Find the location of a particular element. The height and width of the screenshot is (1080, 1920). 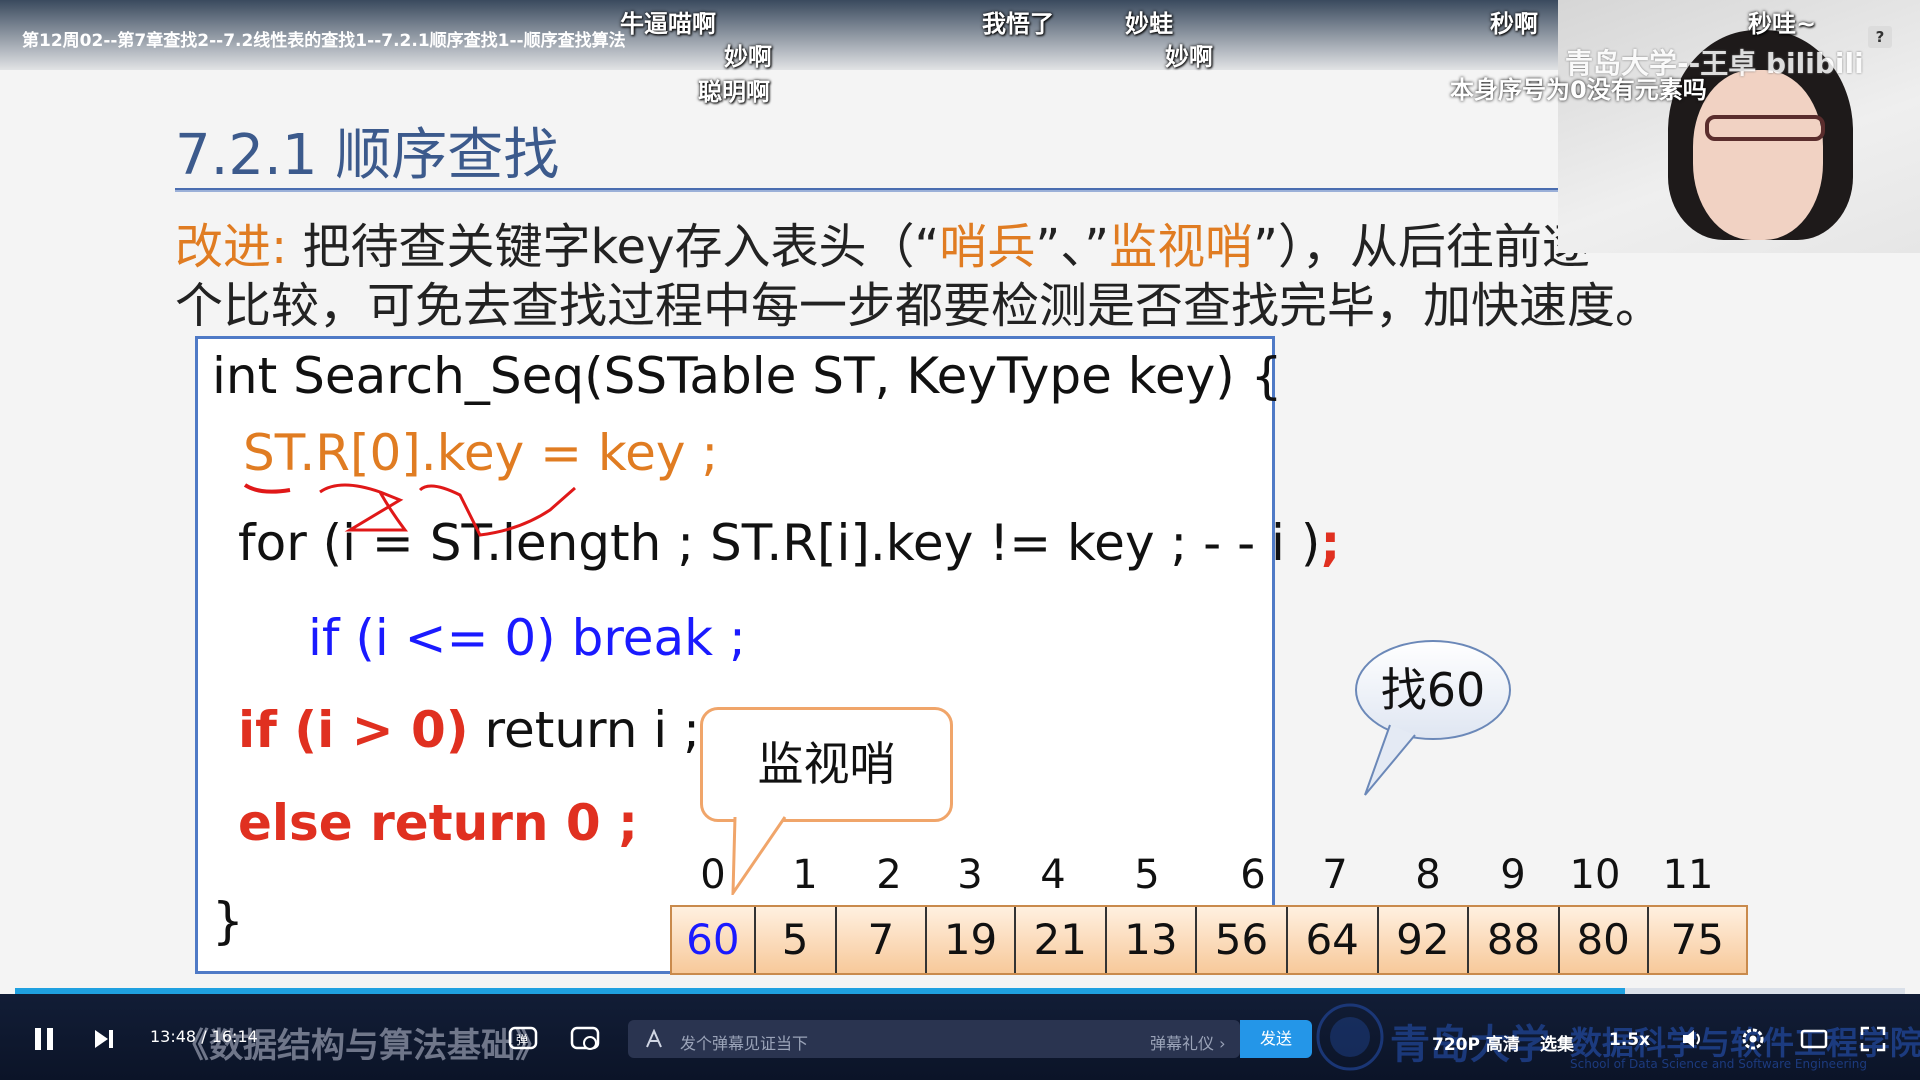

next-icon is located at coordinates (104, 1039).